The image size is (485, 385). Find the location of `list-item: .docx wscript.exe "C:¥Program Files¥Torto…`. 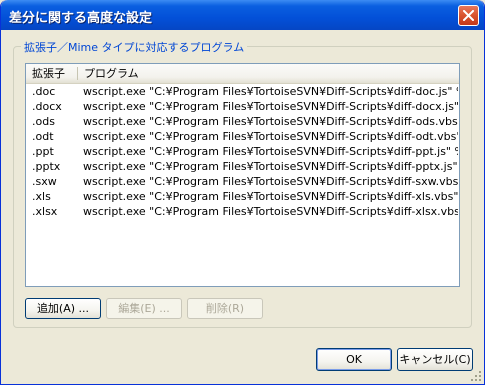

list-item: .docx wscript.exe "C:¥Program Files¥Torto… is located at coordinates (242, 106).